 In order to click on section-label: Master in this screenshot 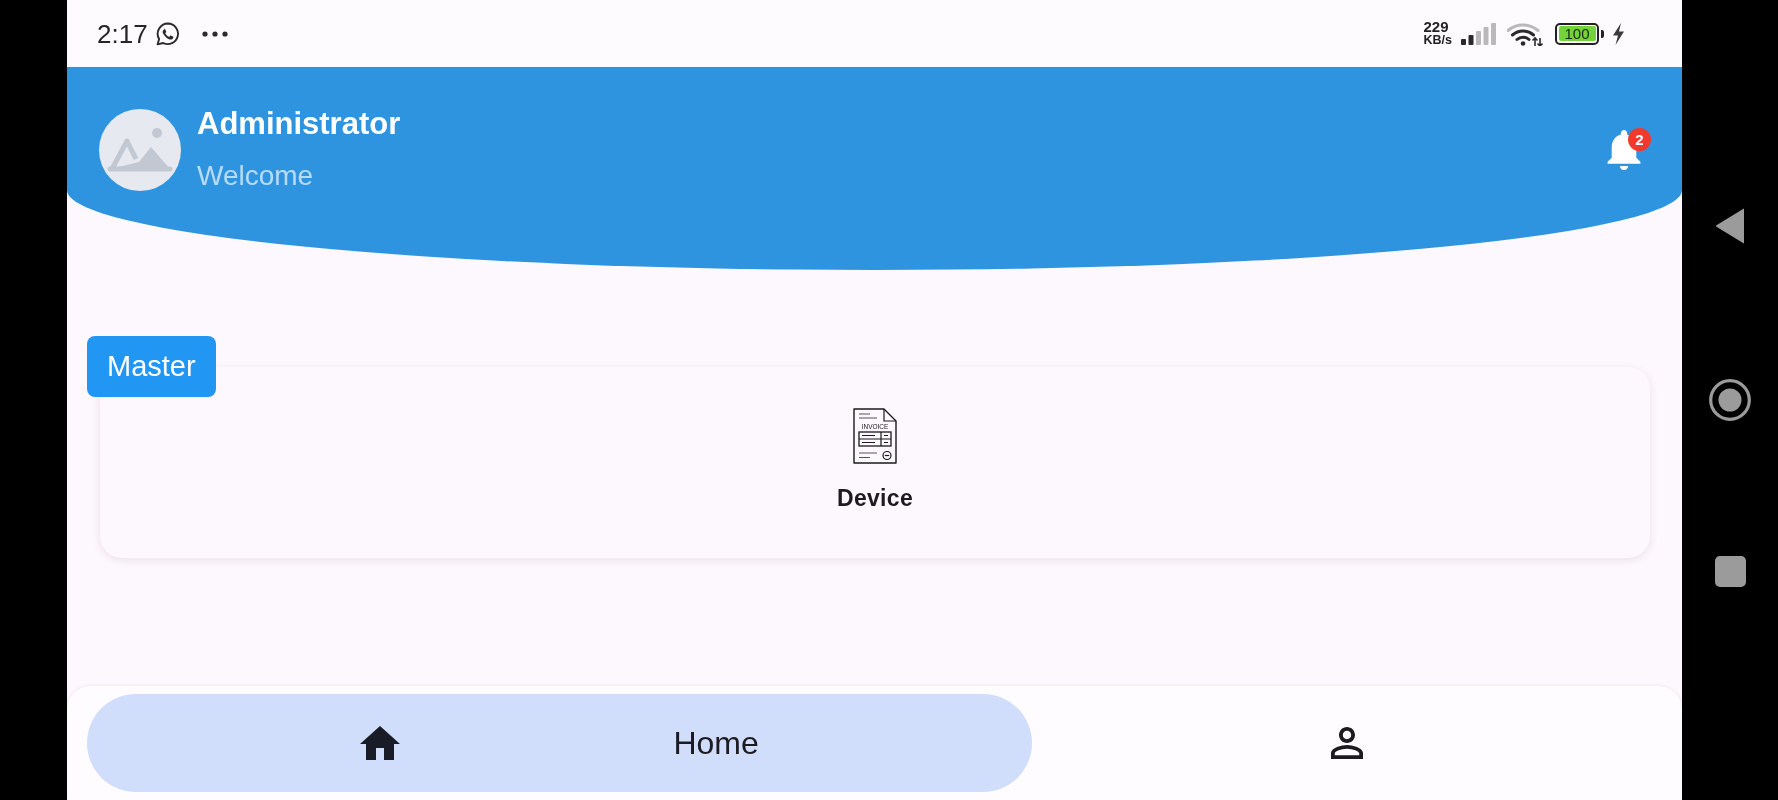, I will do `click(151, 366)`.